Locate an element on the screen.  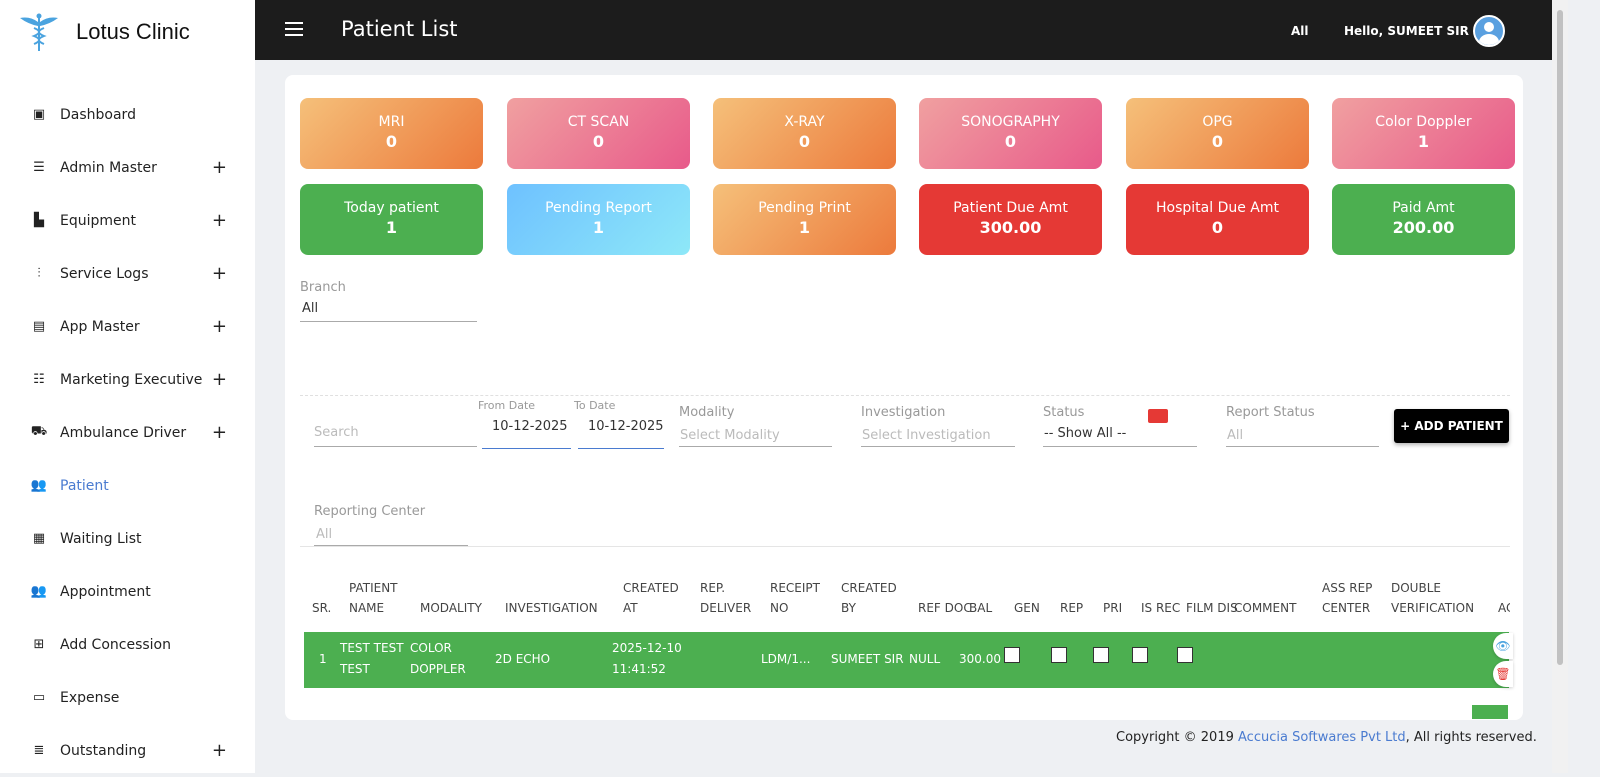
report-status-placeholder: All is located at coordinates (1235, 435).